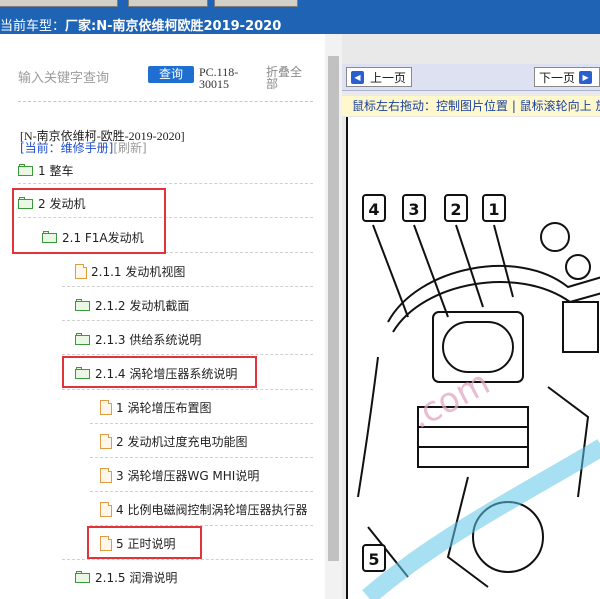  I want to click on sidebar-scrollbar, so click(333, 316).